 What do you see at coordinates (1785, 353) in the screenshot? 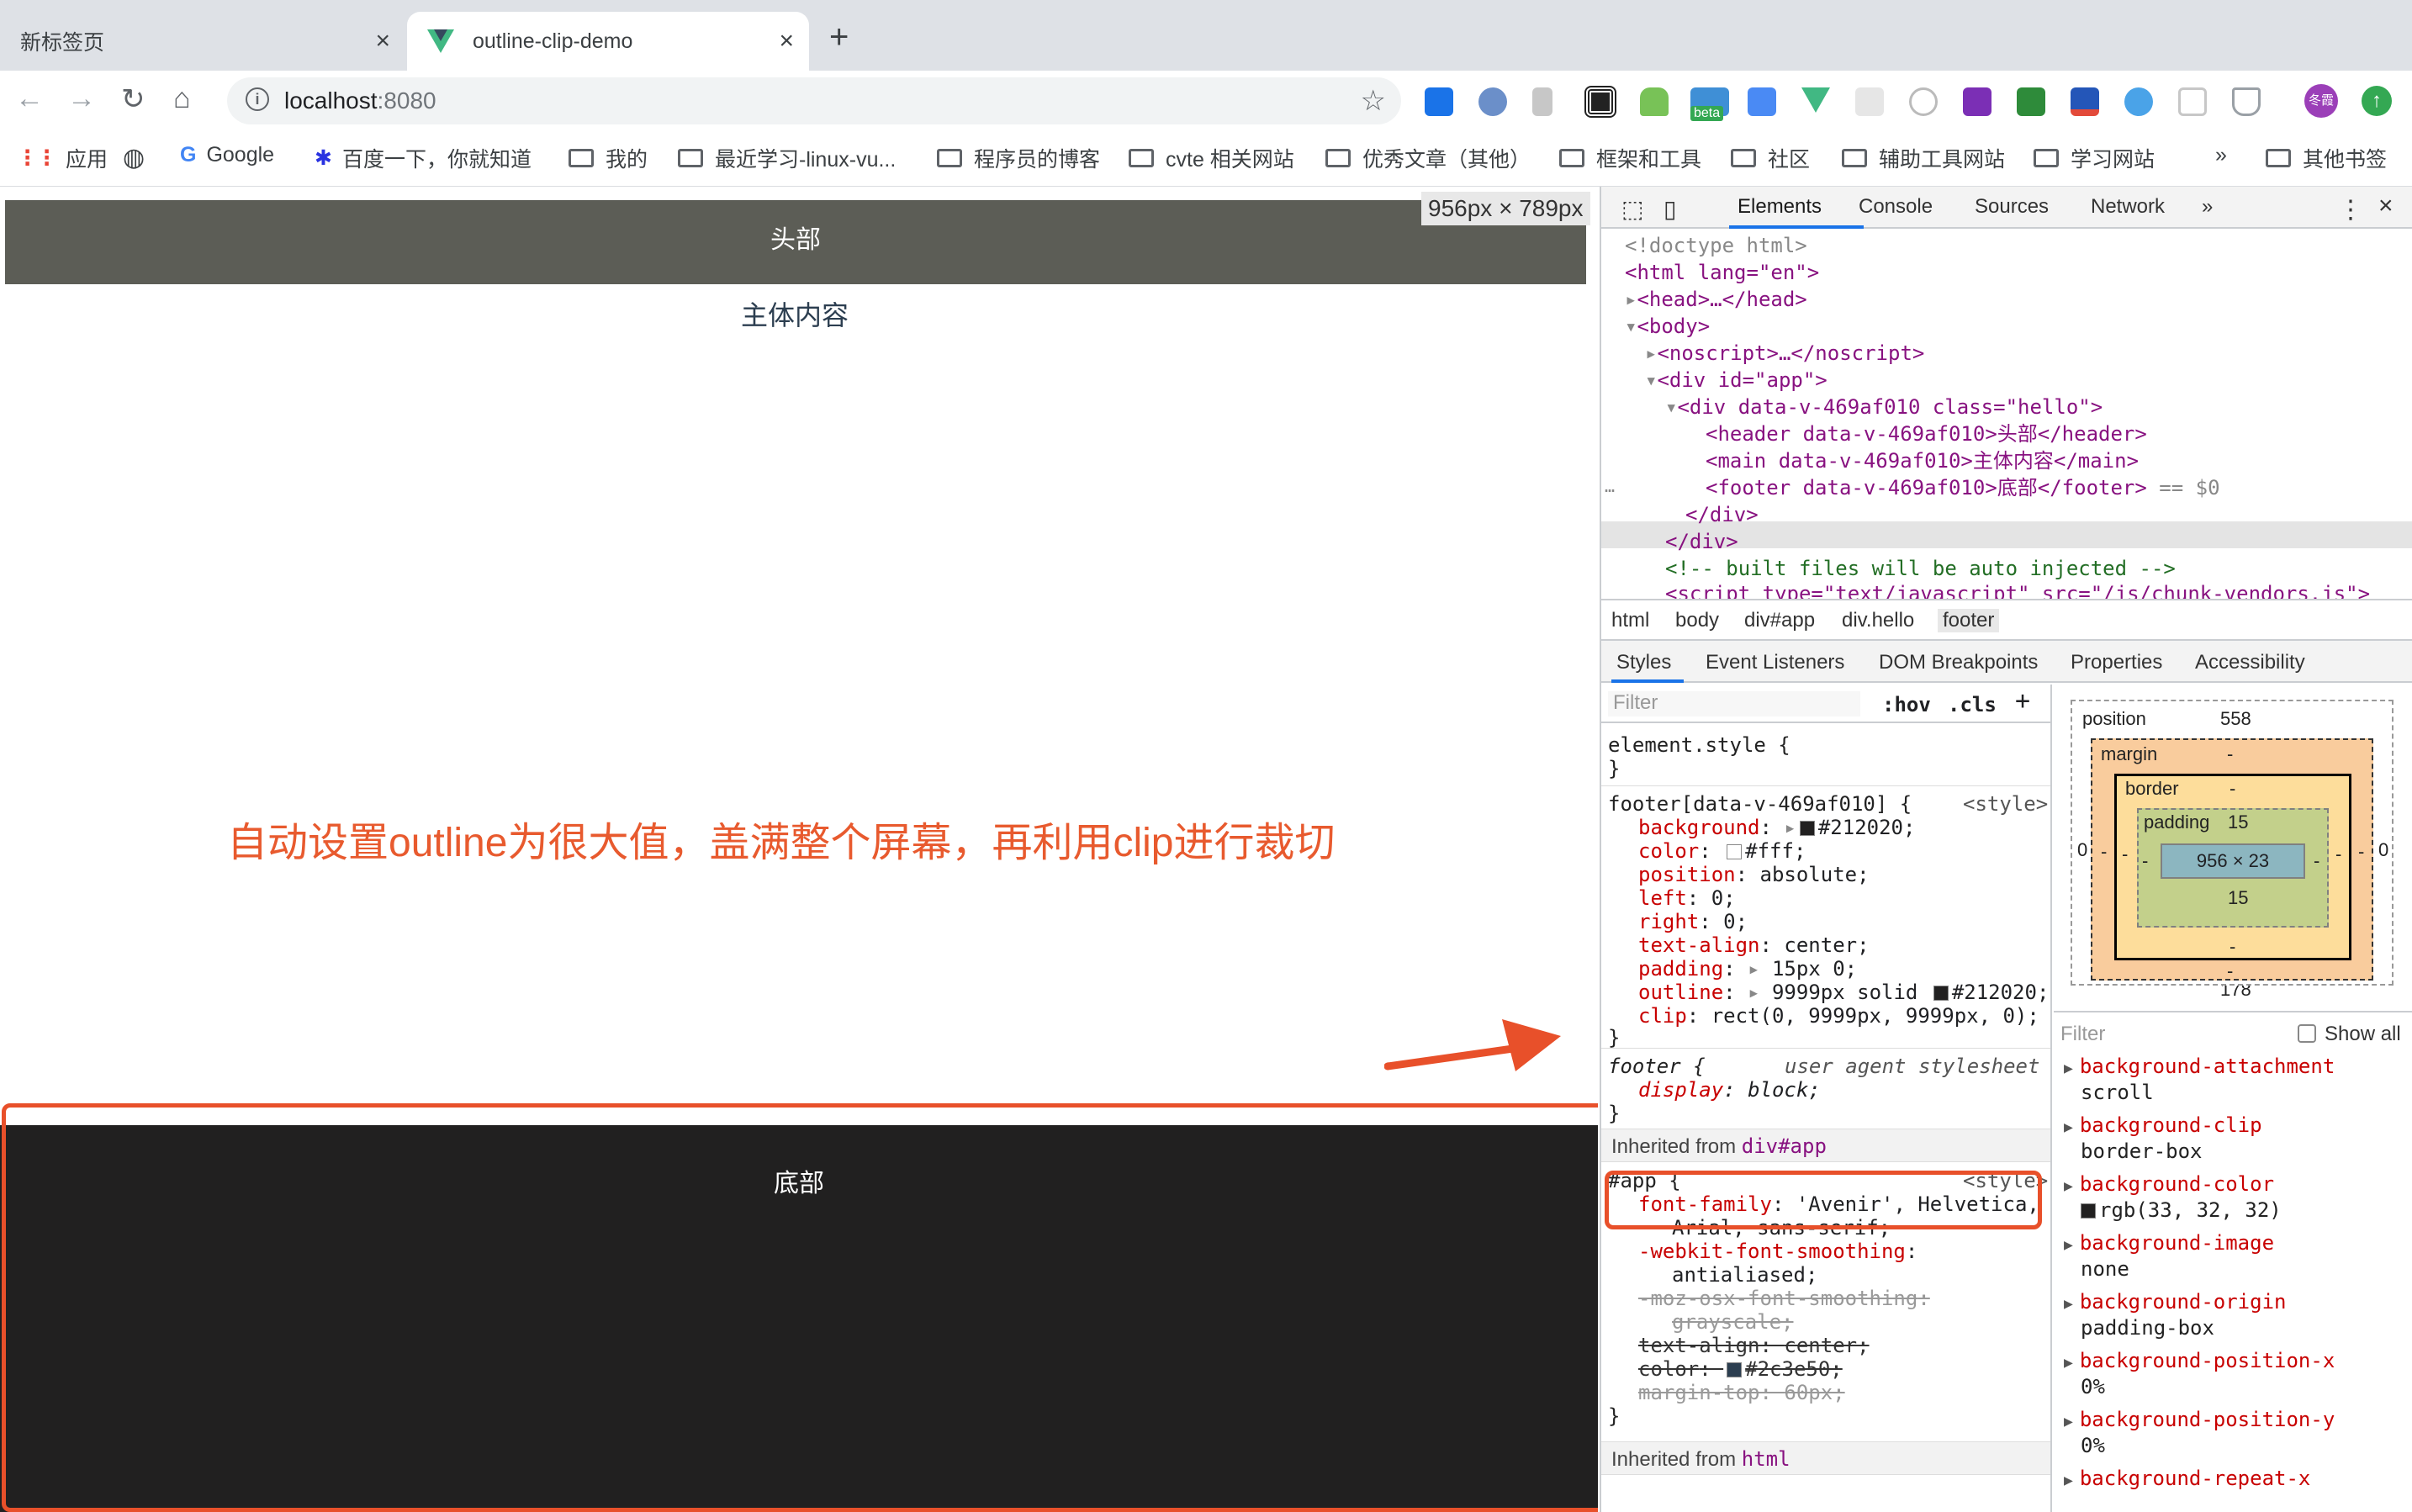
I see `dom-node: ▸<noscript>…</noscript>` at bounding box center [1785, 353].